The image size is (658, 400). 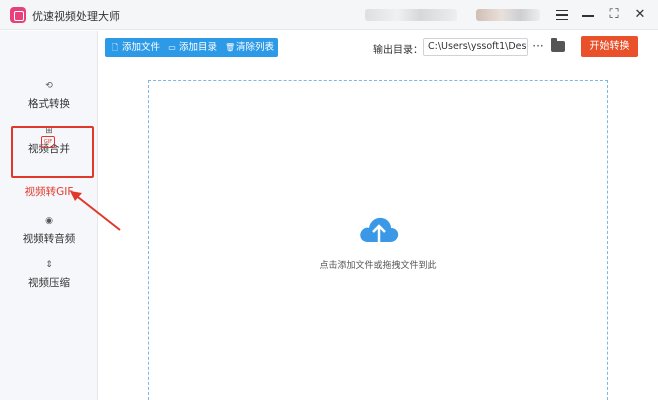 What do you see at coordinates (538, 47) in the screenshot?
I see `more-options-button: ···` at bounding box center [538, 47].